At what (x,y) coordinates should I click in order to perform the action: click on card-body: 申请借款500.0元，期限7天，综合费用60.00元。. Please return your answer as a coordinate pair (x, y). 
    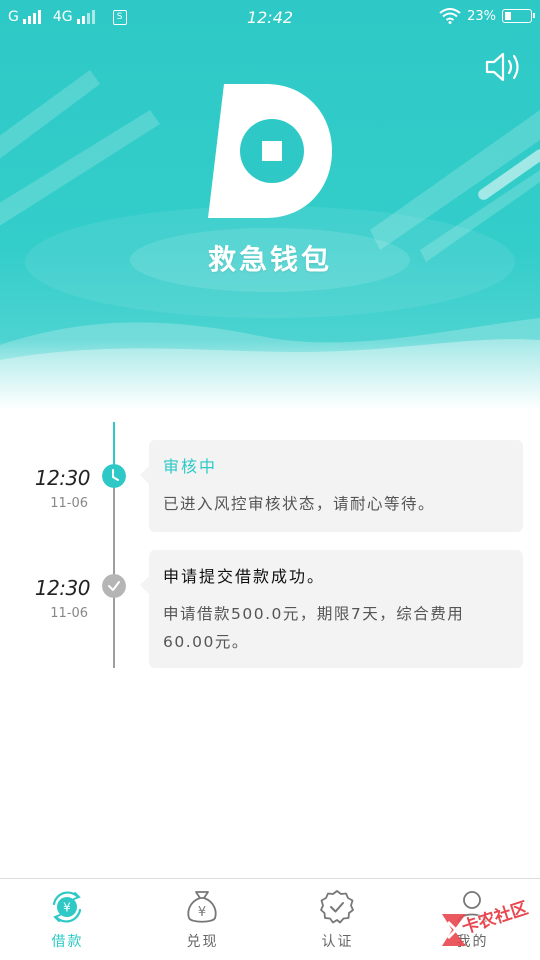
    Looking at the image, I should click on (314, 628).